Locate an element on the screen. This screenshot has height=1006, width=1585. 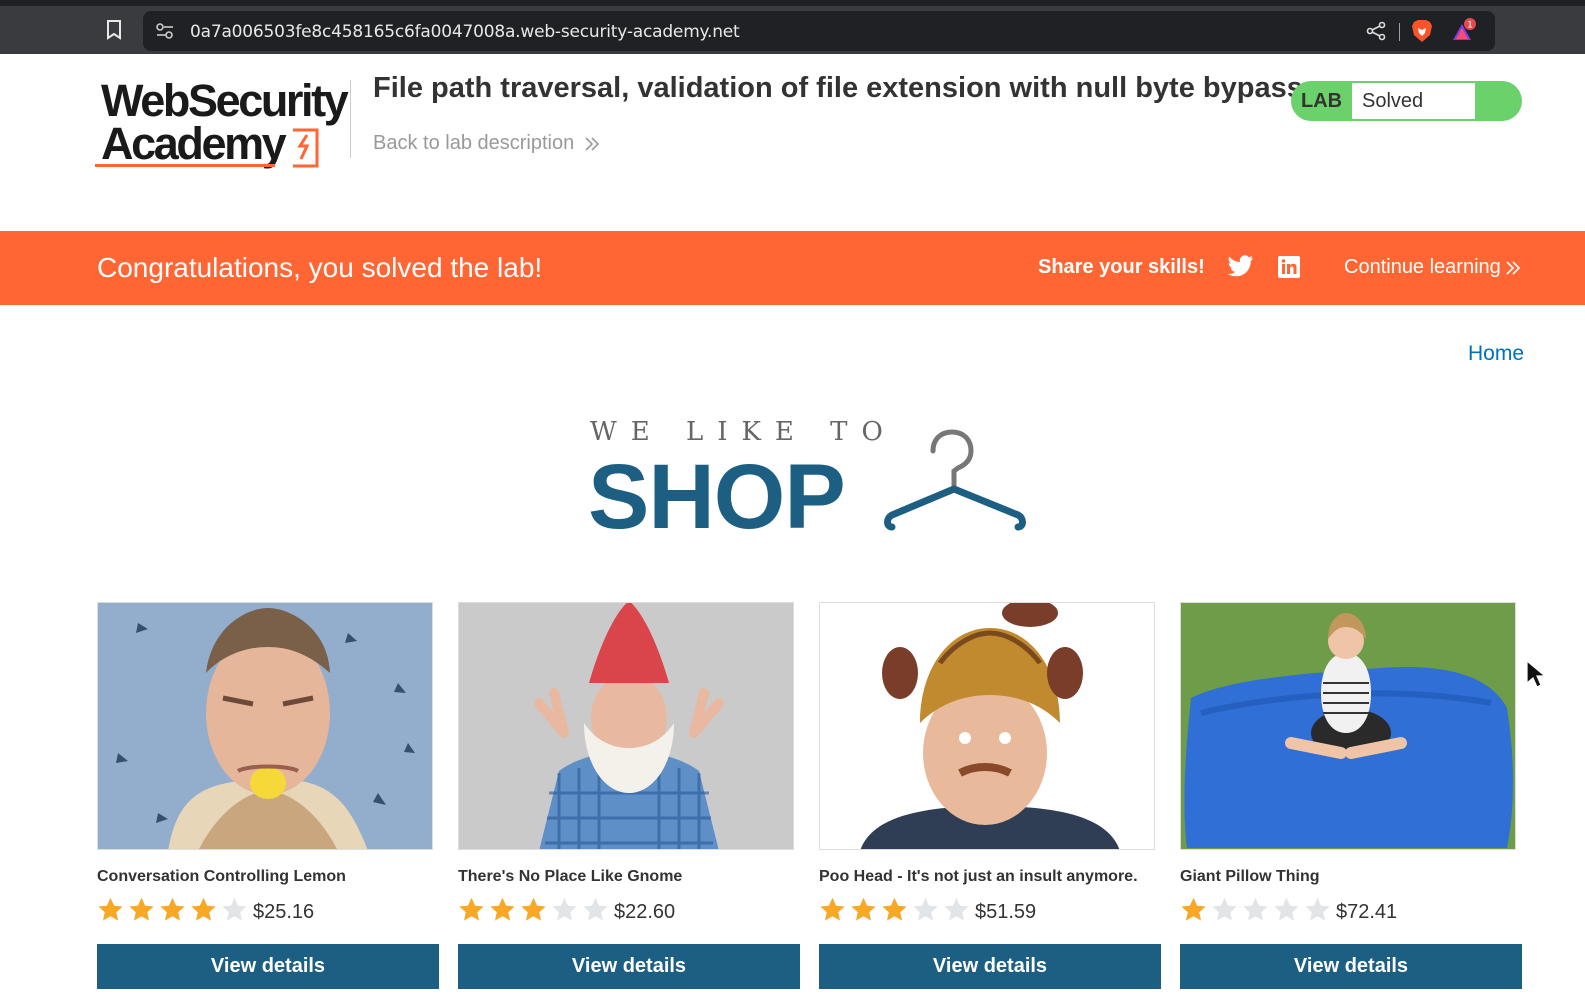
bookmark-icon is located at coordinates (114, 30).